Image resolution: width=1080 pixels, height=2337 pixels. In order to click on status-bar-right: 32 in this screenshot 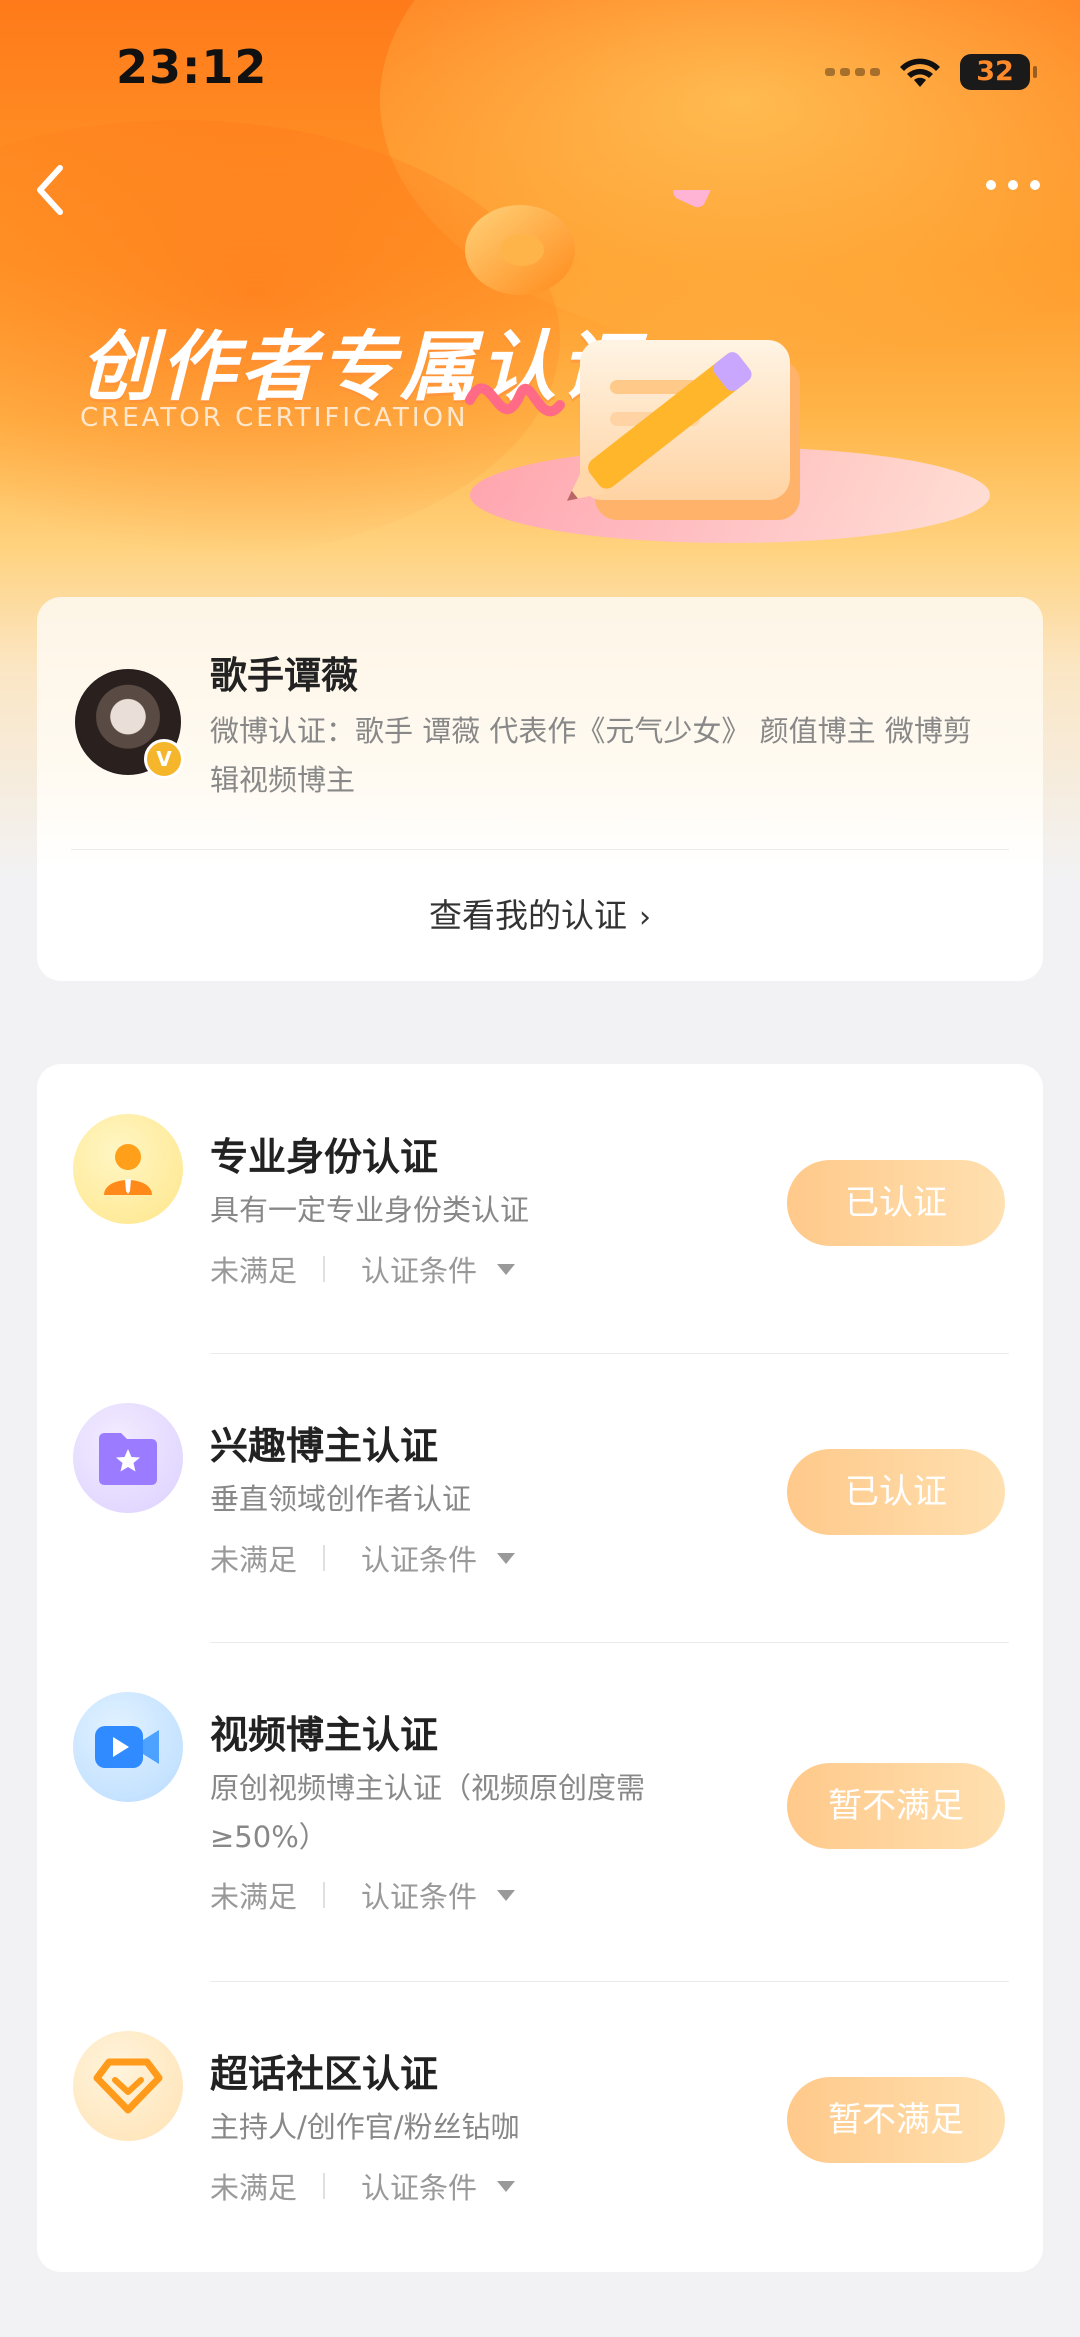, I will do `click(931, 72)`.